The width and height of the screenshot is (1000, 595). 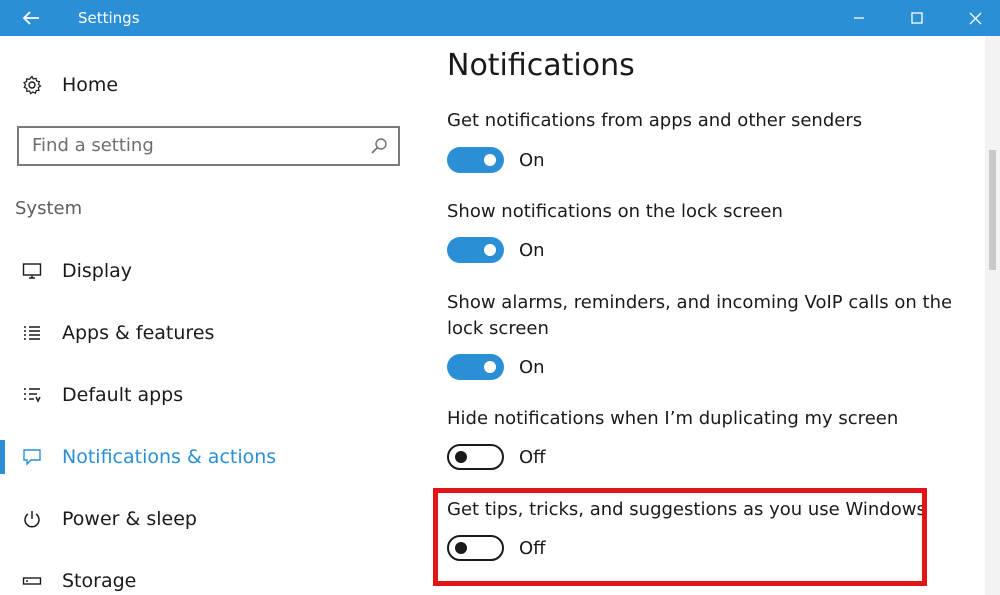 I want to click on sidebar-item-label: Display, so click(x=97, y=271).